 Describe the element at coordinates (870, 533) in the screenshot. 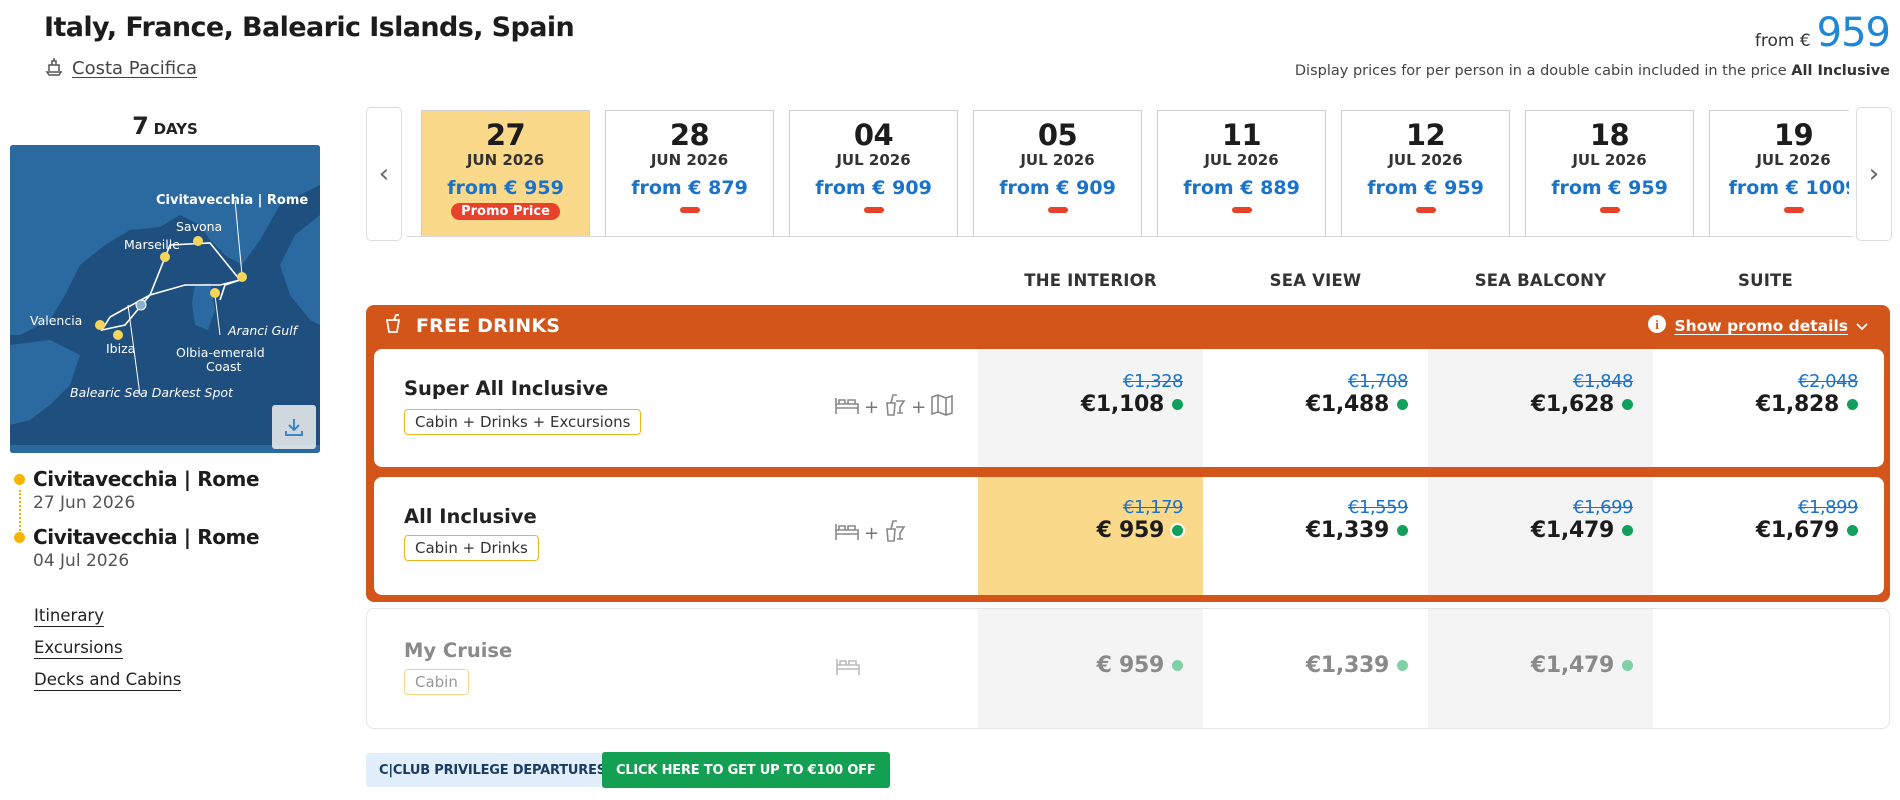

I see `package-icons: +` at that location.